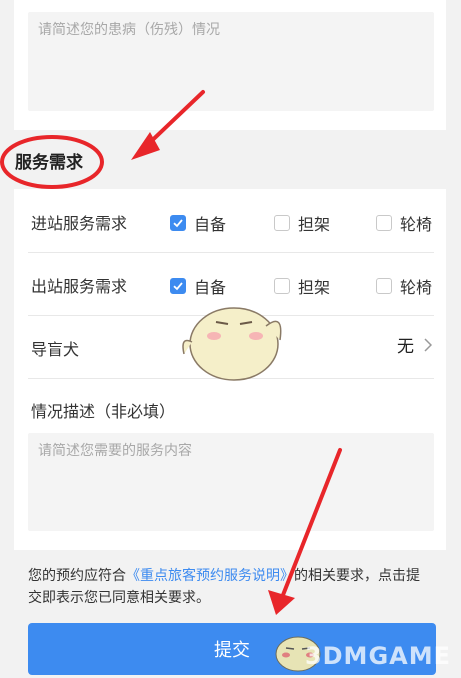 This screenshot has height=678, width=461. Describe the element at coordinates (231, 482) in the screenshot. I see `service-textarea: 请简述您需要的服务内容` at that location.